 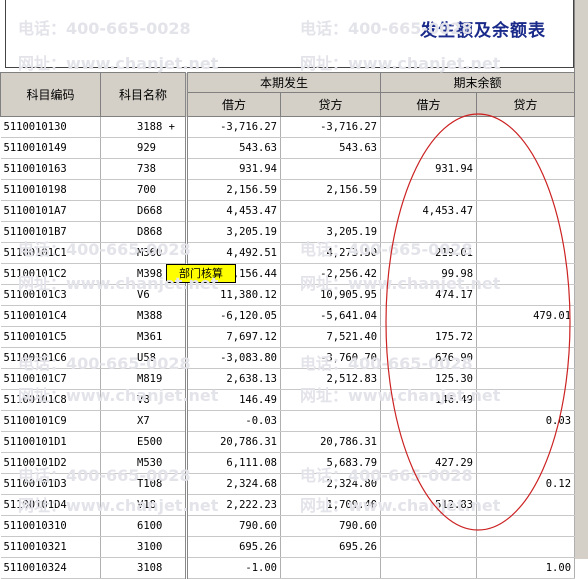 What do you see at coordinates (144, 568) in the screenshot?
I see `account-name-cell: 3108` at bounding box center [144, 568].